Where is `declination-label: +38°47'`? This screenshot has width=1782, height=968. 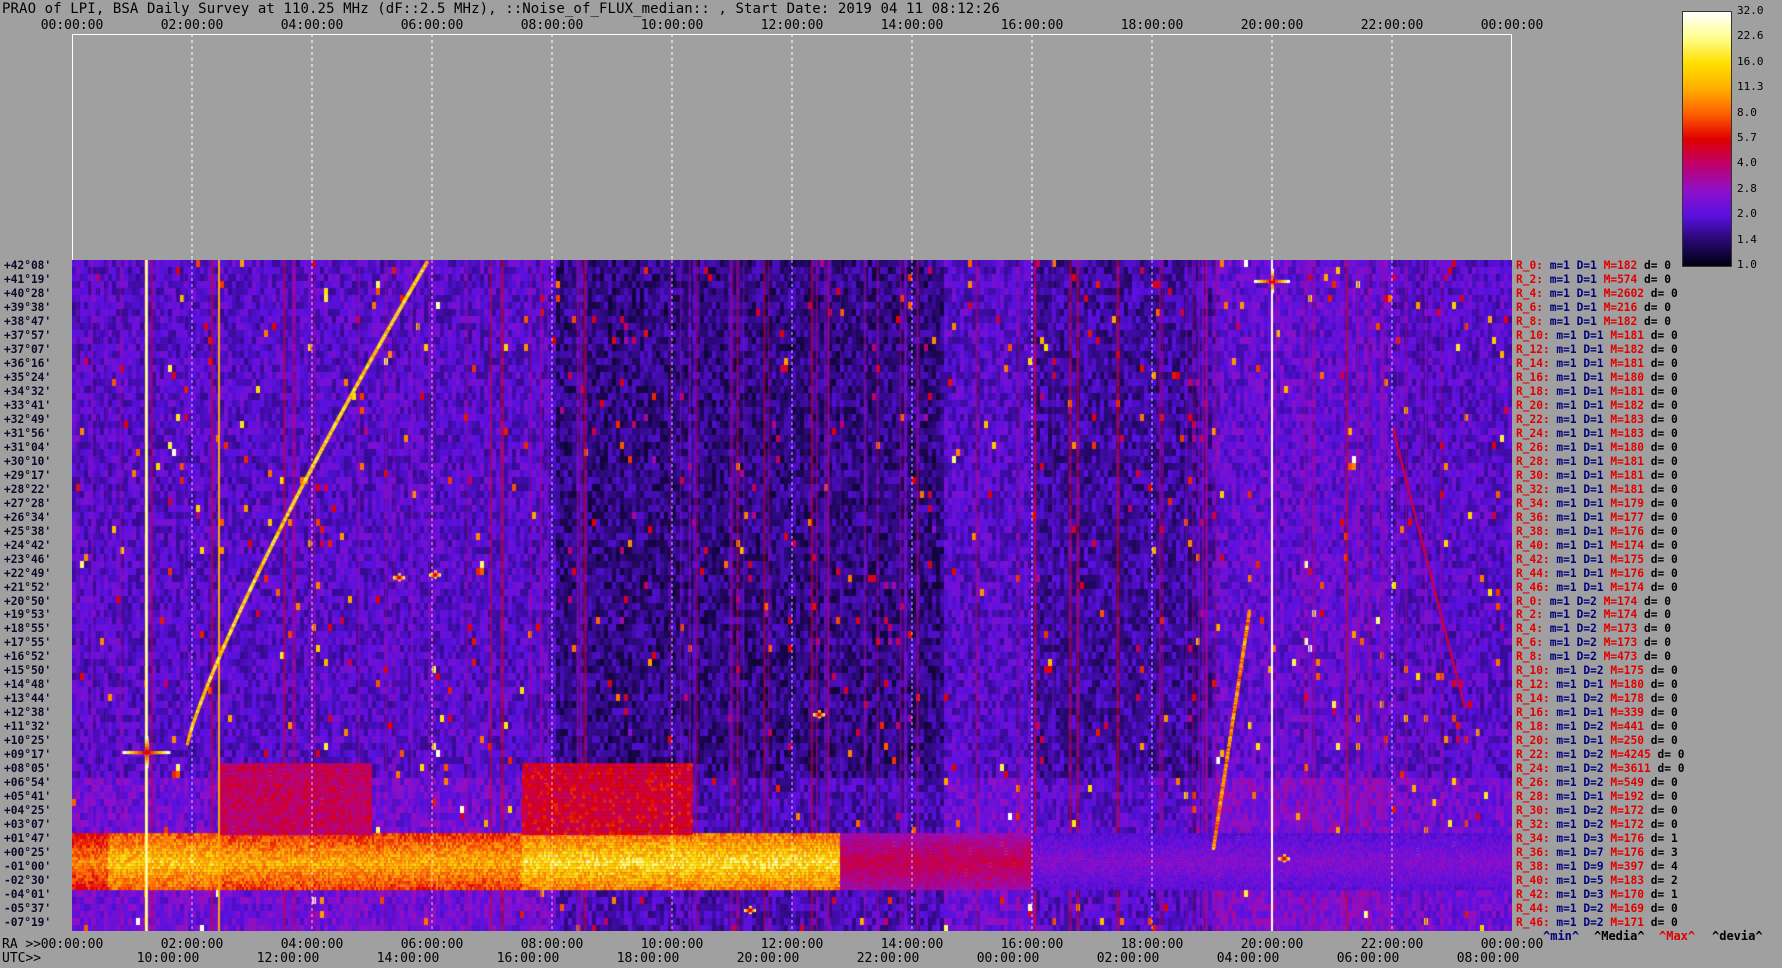 declination-label: +38°47' is located at coordinates (28, 321).